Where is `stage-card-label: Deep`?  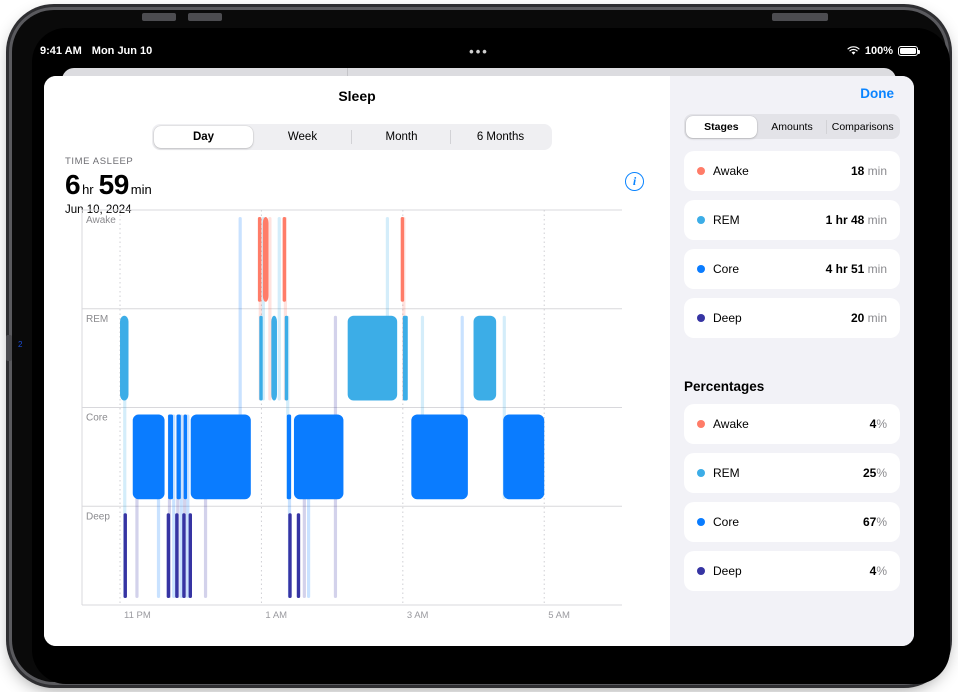
stage-card-label: Deep is located at coordinates (727, 318).